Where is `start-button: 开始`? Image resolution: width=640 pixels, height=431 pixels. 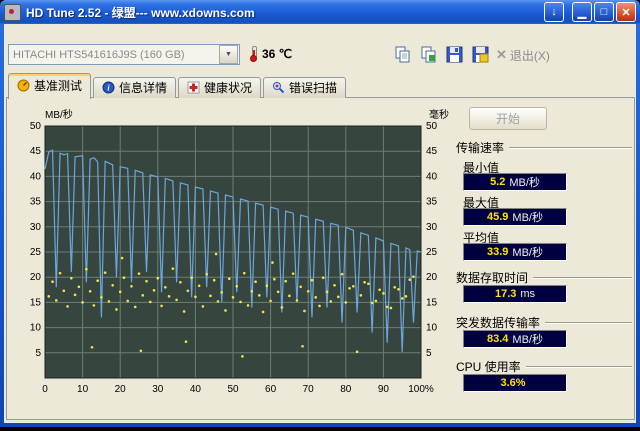
start-button: 开始 is located at coordinates (508, 118).